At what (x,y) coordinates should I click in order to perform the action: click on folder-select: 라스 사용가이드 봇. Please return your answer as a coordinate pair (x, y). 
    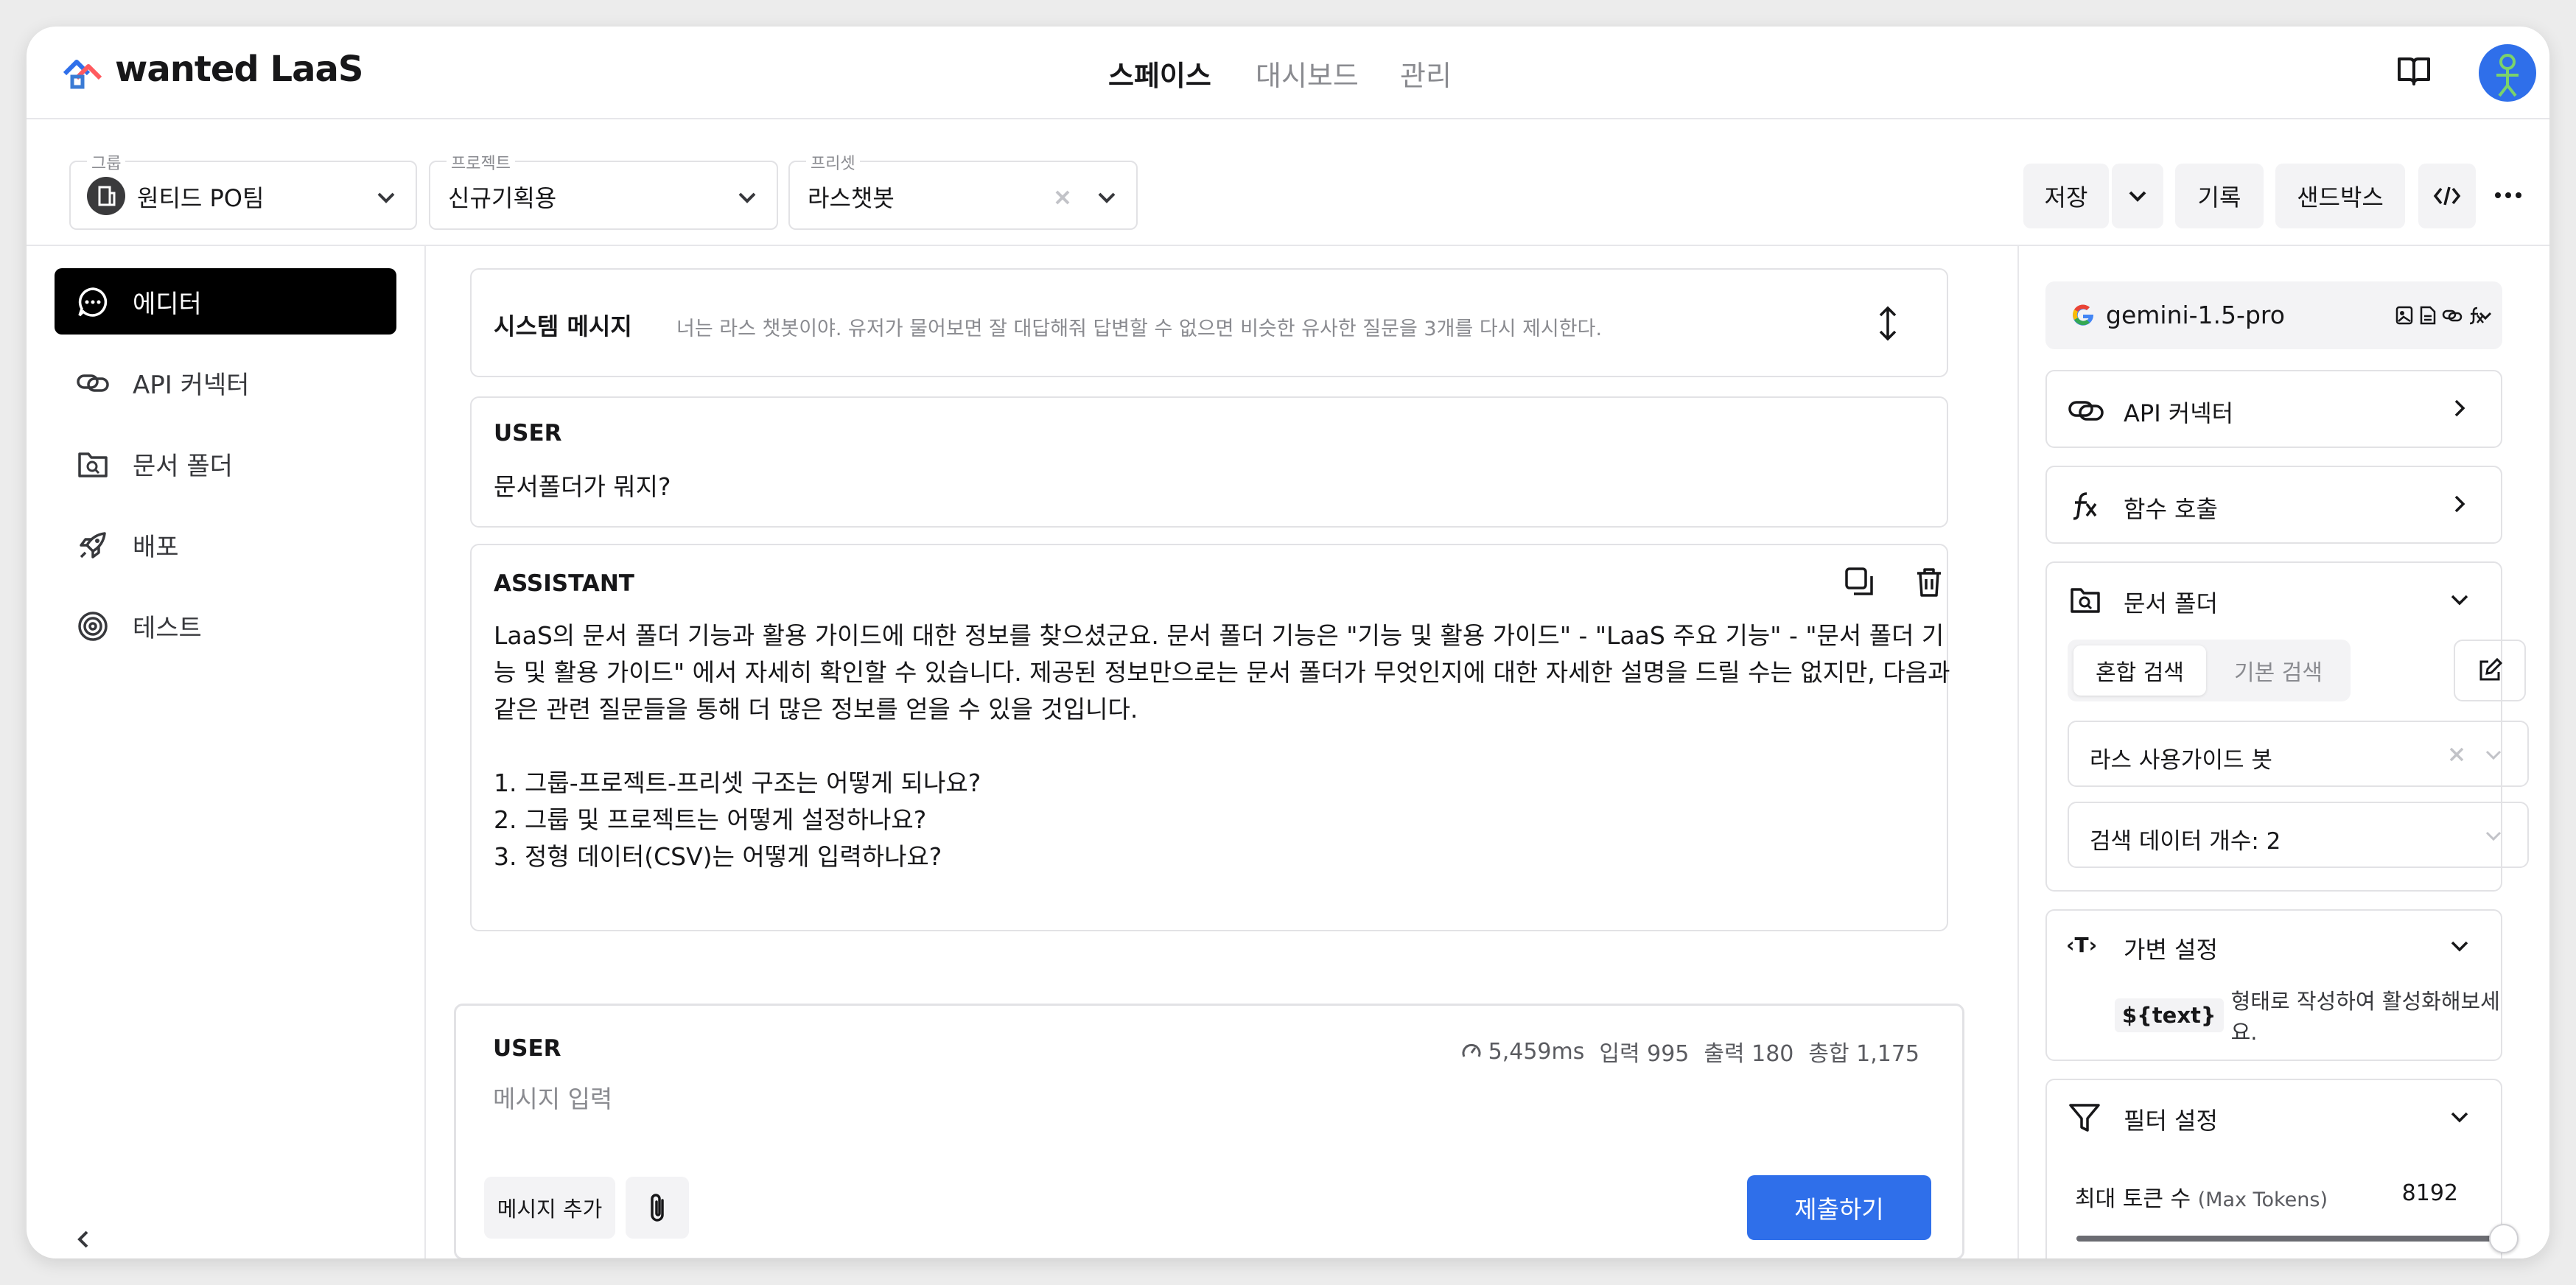
    Looking at the image, I should click on (2298, 754).